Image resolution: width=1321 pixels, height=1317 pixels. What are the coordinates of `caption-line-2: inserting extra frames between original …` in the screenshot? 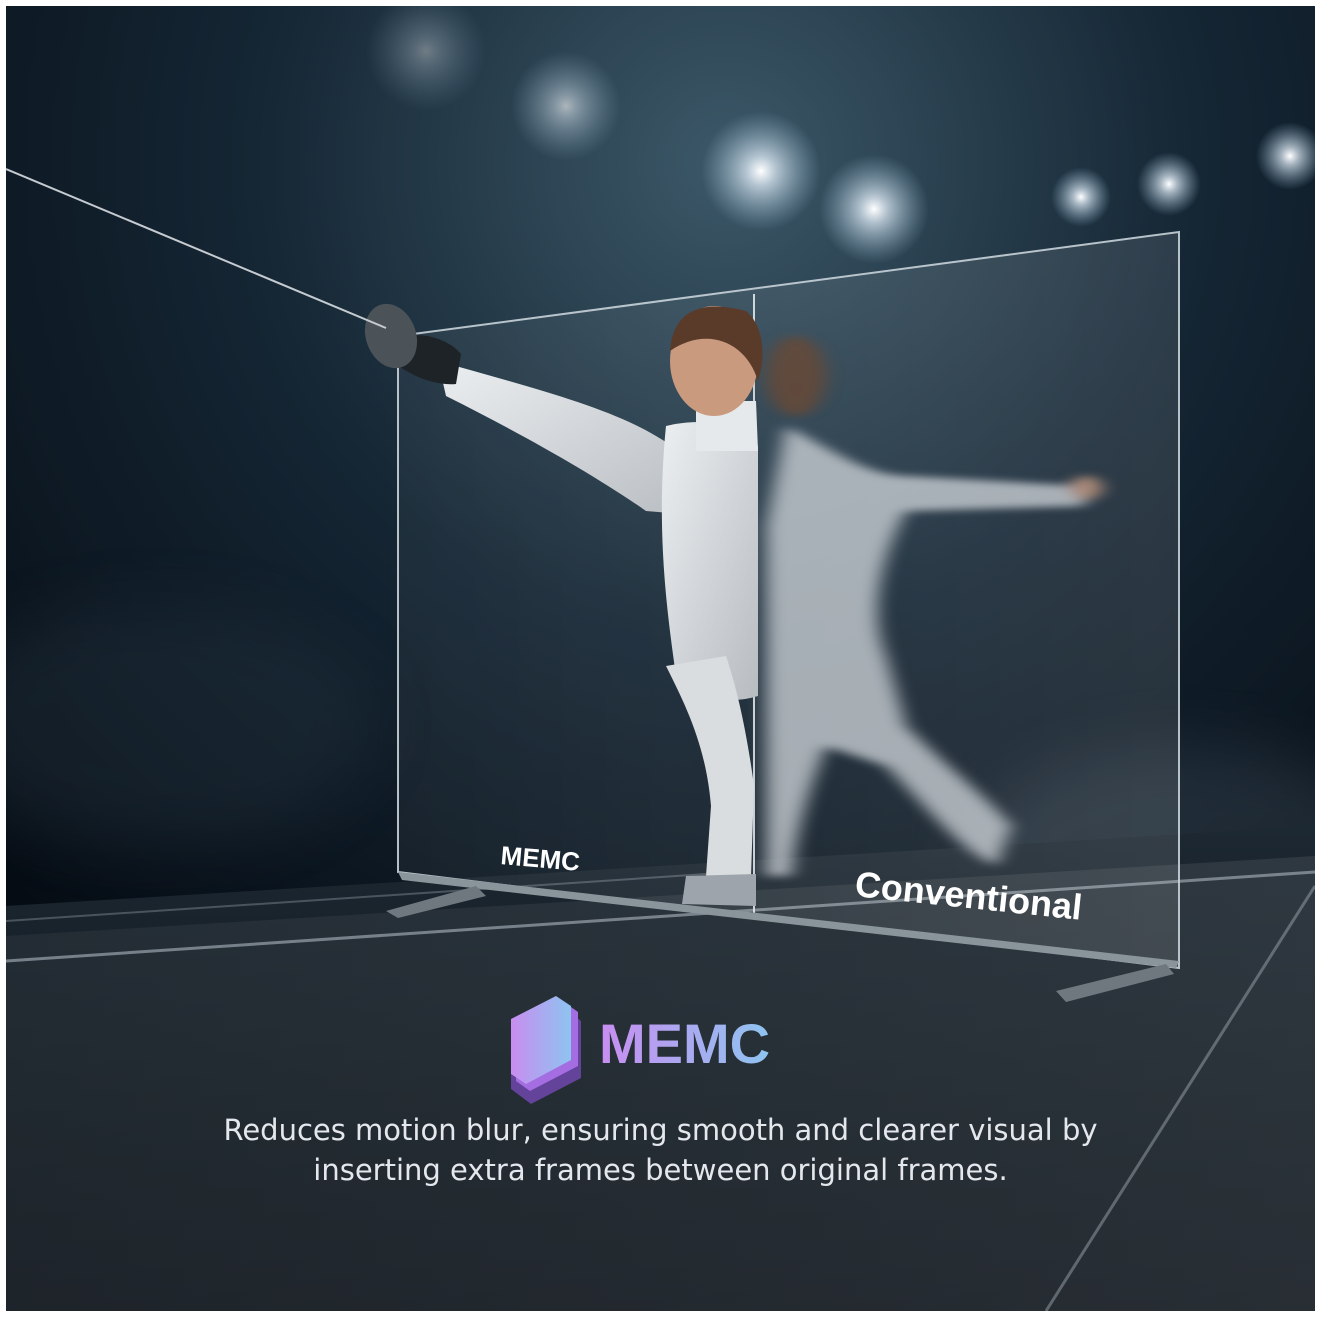 It's located at (660, 1170).